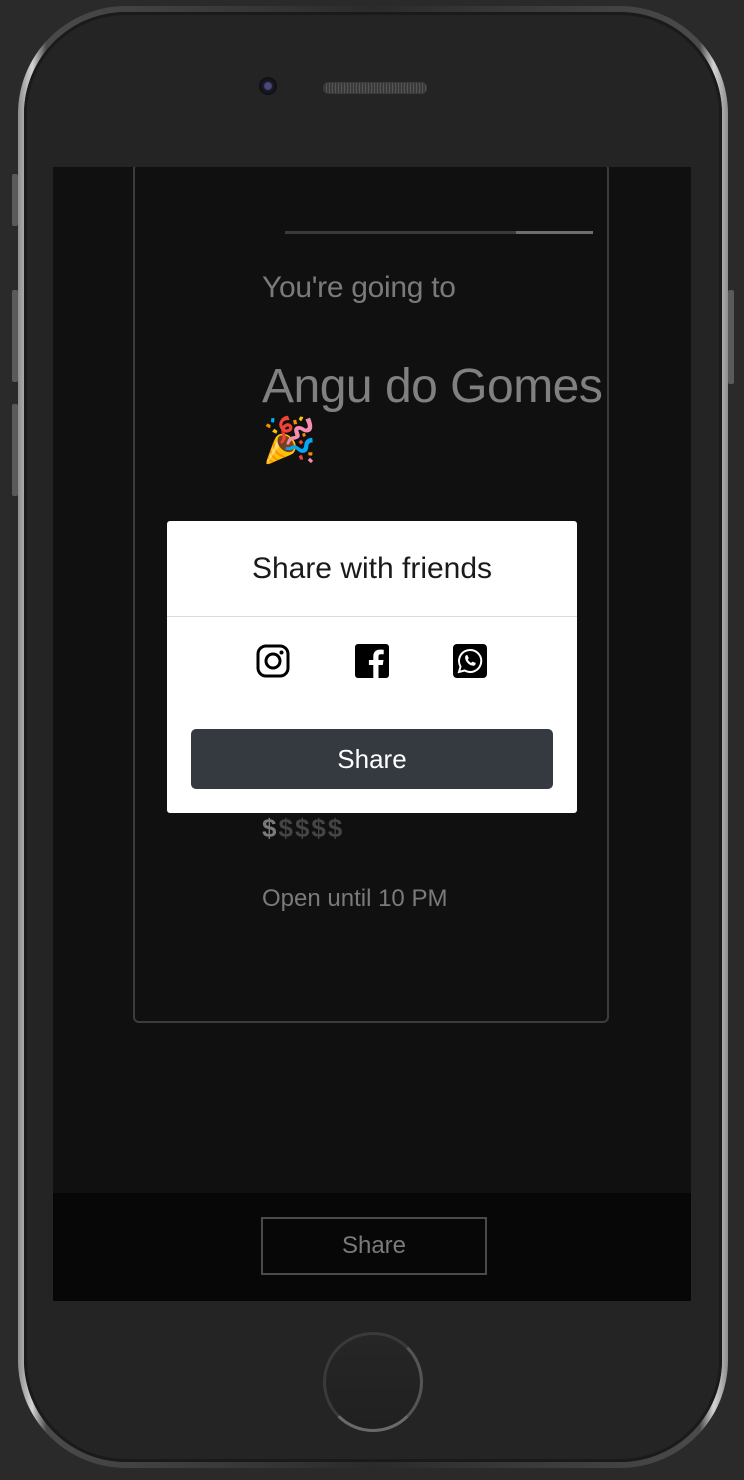 The width and height of the screenshot is (744, 1480). I want to click on modal-share-button: Share, so click(372, 759).